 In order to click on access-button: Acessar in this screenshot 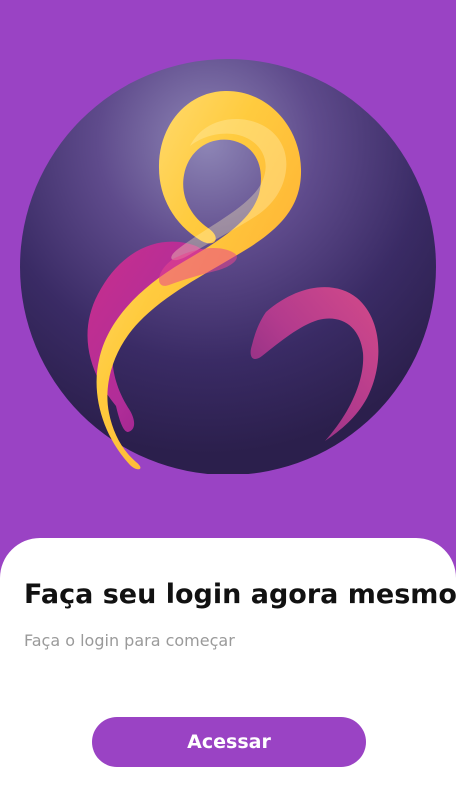, I will do `click(229, 742)`.